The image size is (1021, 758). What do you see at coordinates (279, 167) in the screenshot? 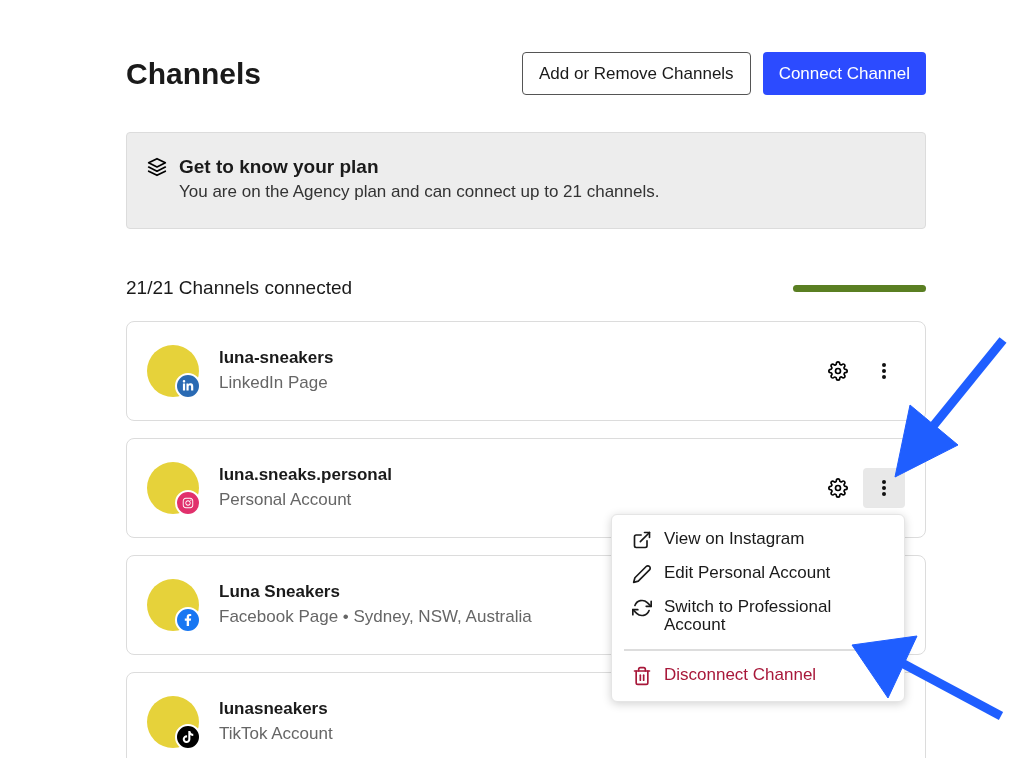
I see `plan-title: Get to know your plan` at bounding box center [279, 167].